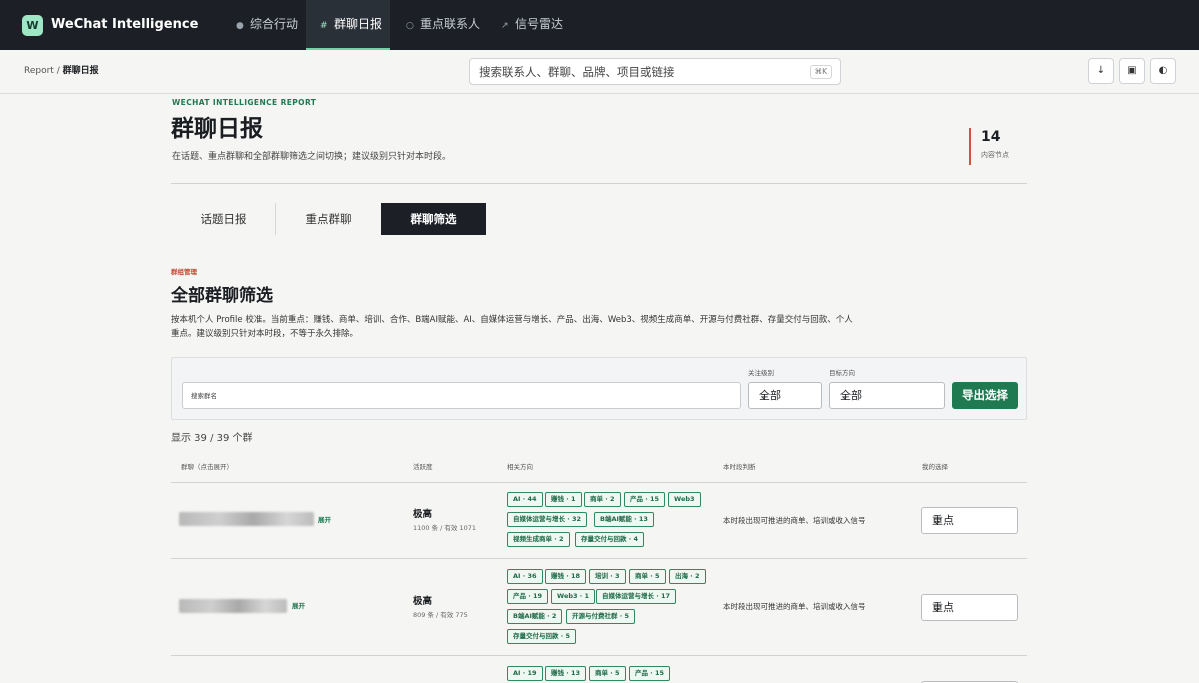  What do you see at coordinates (312, 157) in the screenshot?
I see `page-subtitle: 在话题、重点群聊和全部群聊筛选之间切换；建议级别只针对本时段。` at bounding box center [312, 157].